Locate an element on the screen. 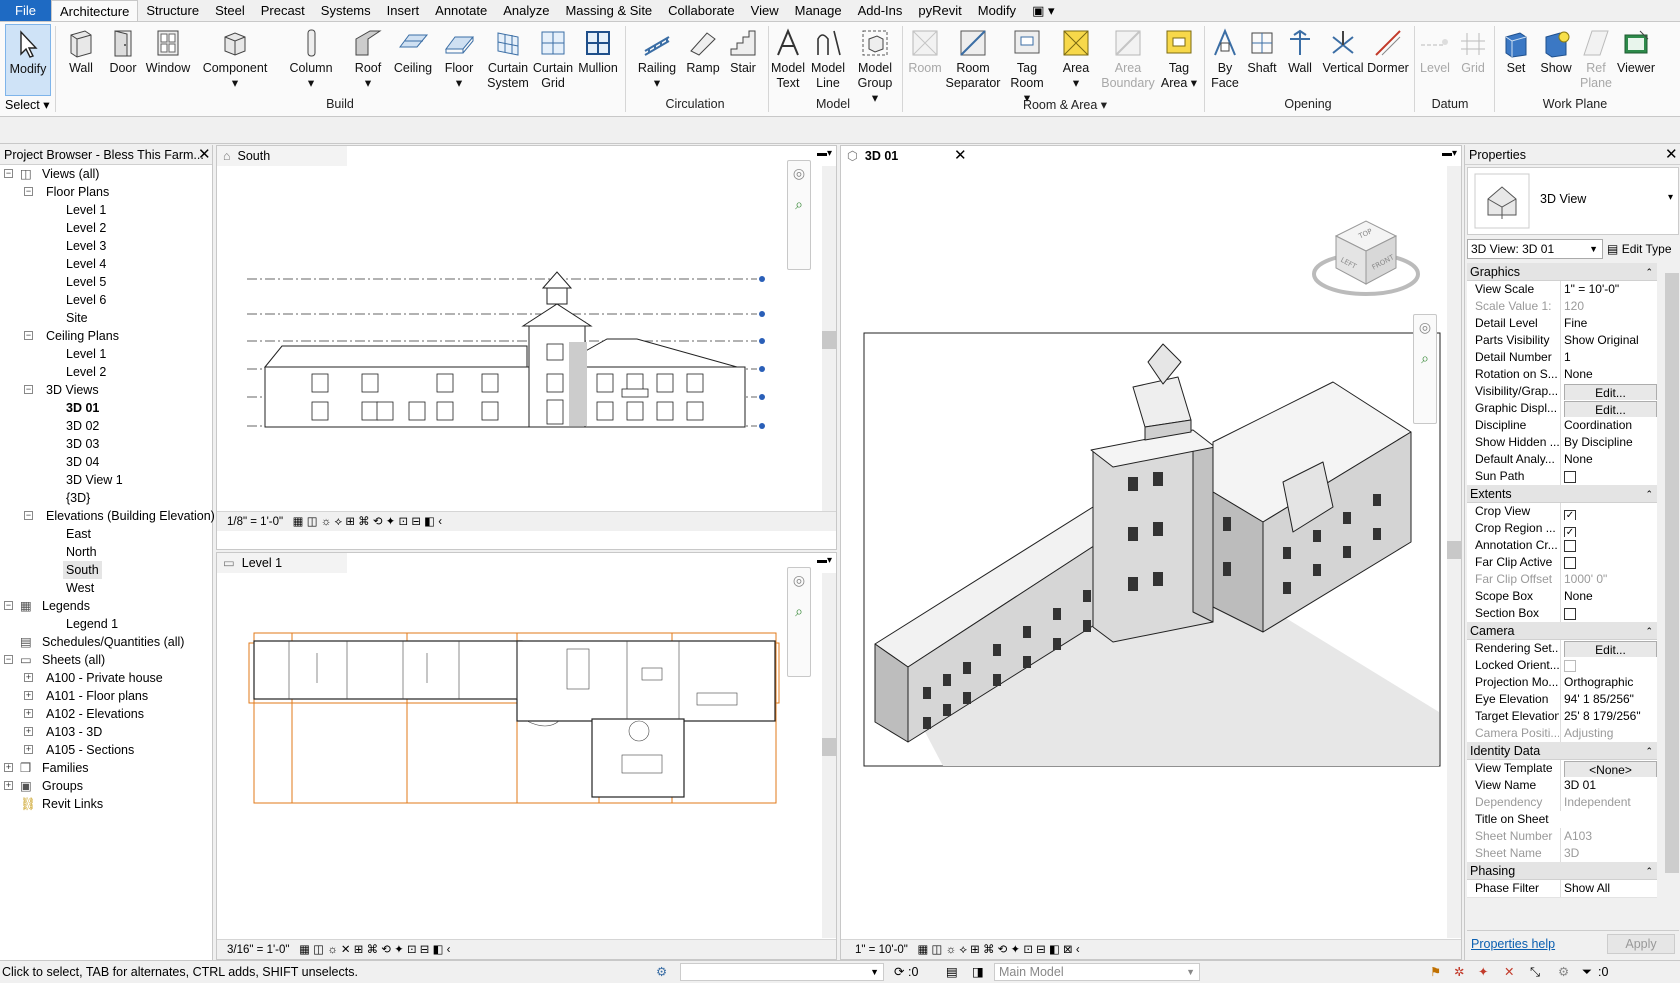  tab-file: File is located at coordinates (25, 10).